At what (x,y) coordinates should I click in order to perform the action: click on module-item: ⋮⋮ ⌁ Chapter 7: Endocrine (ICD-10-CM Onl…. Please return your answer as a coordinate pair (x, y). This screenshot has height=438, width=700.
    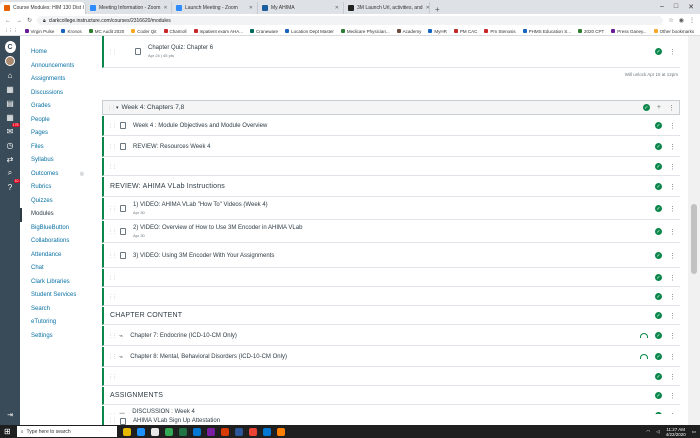
    Looking at the image, I should click on (391, 336).